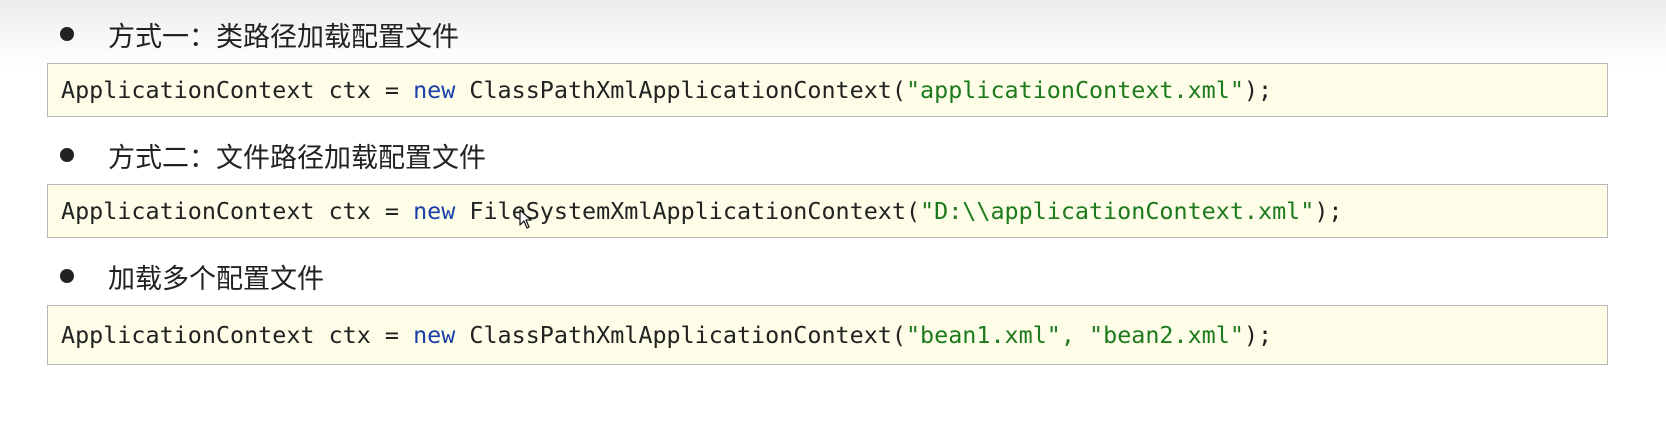  What do you see at coordinates (297, 158) in the screenshot?
I see `bullet-heading: 方式二：文件路径加载配置文件` at bounding box center [297, 158].